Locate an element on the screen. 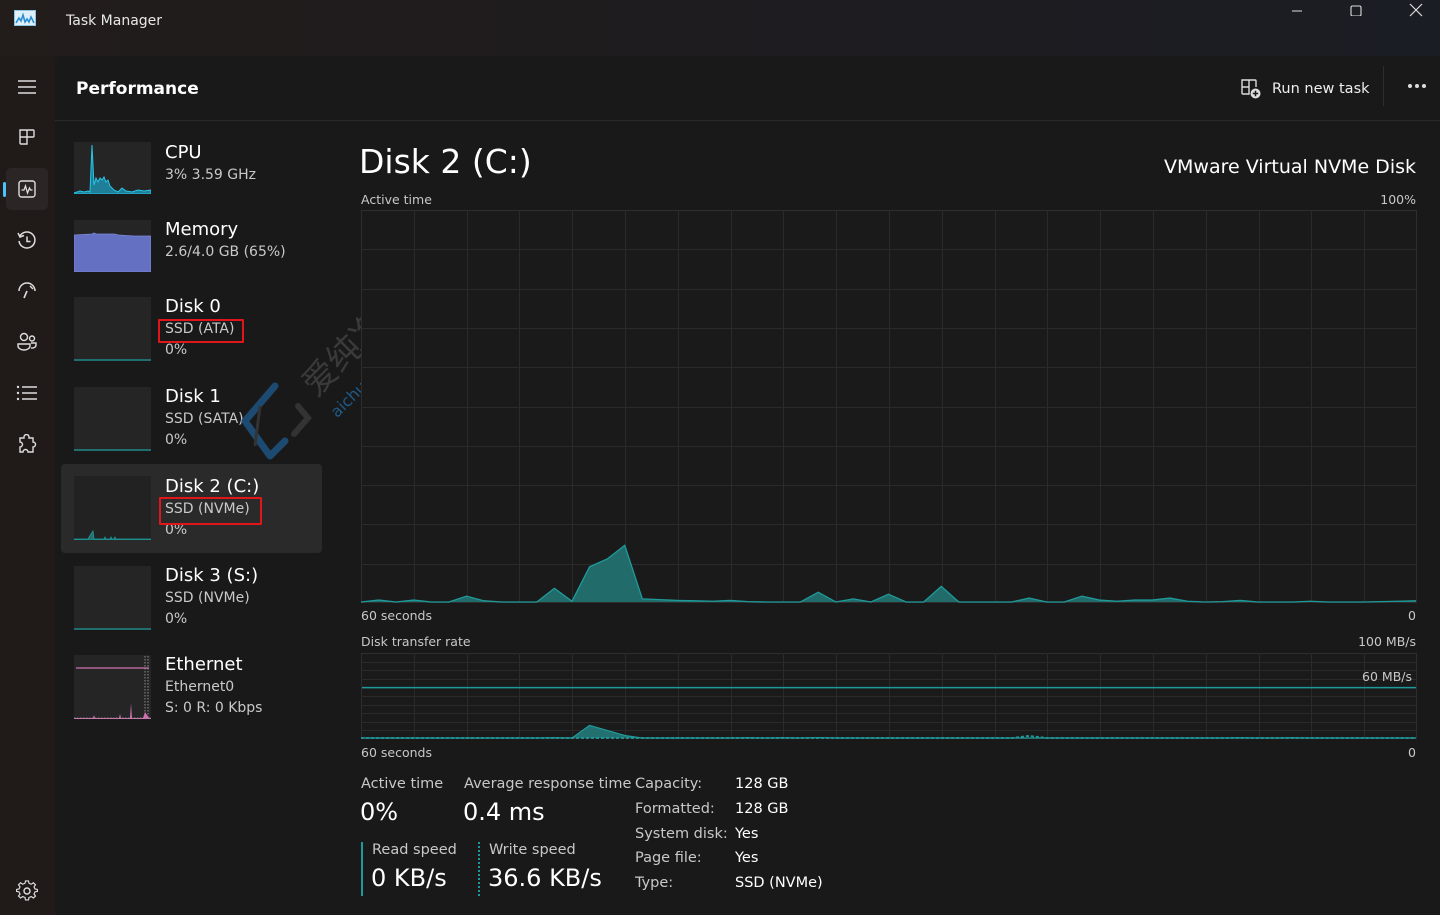  property-label: Capacity: is located at coordinates (669, 784).